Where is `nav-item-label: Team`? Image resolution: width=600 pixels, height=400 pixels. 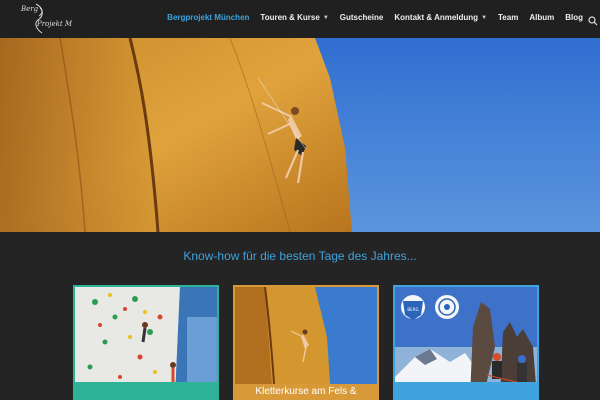
nav-item-label: Team is located at coordinates (508, 17).